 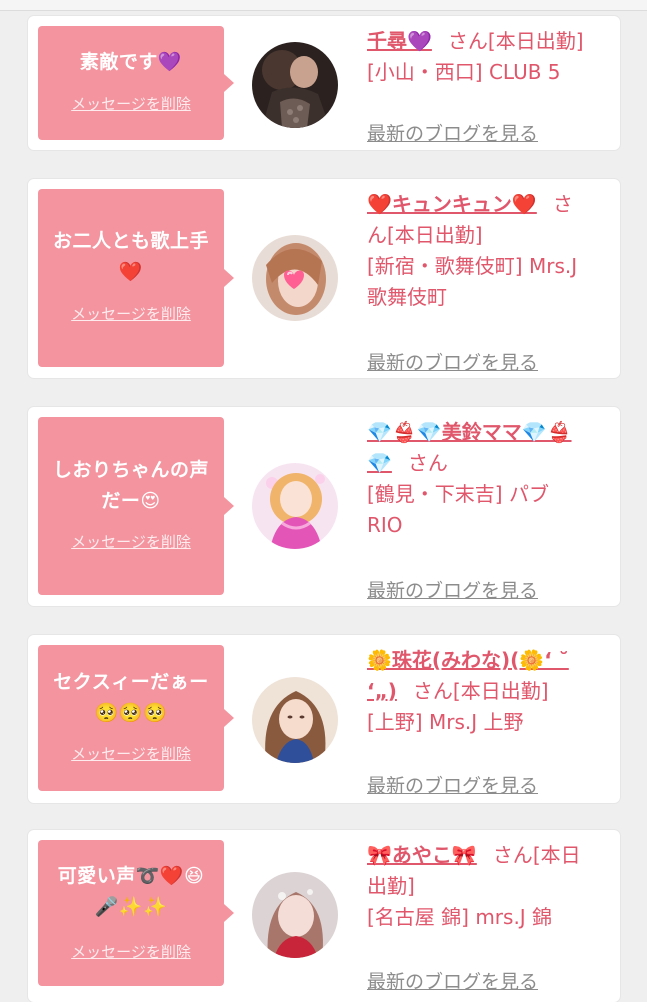 I want to click on message-bubble: 可愛い声➰❤️😆 🎤✨✨ メッセージを削除, so click(x=136, y=913).